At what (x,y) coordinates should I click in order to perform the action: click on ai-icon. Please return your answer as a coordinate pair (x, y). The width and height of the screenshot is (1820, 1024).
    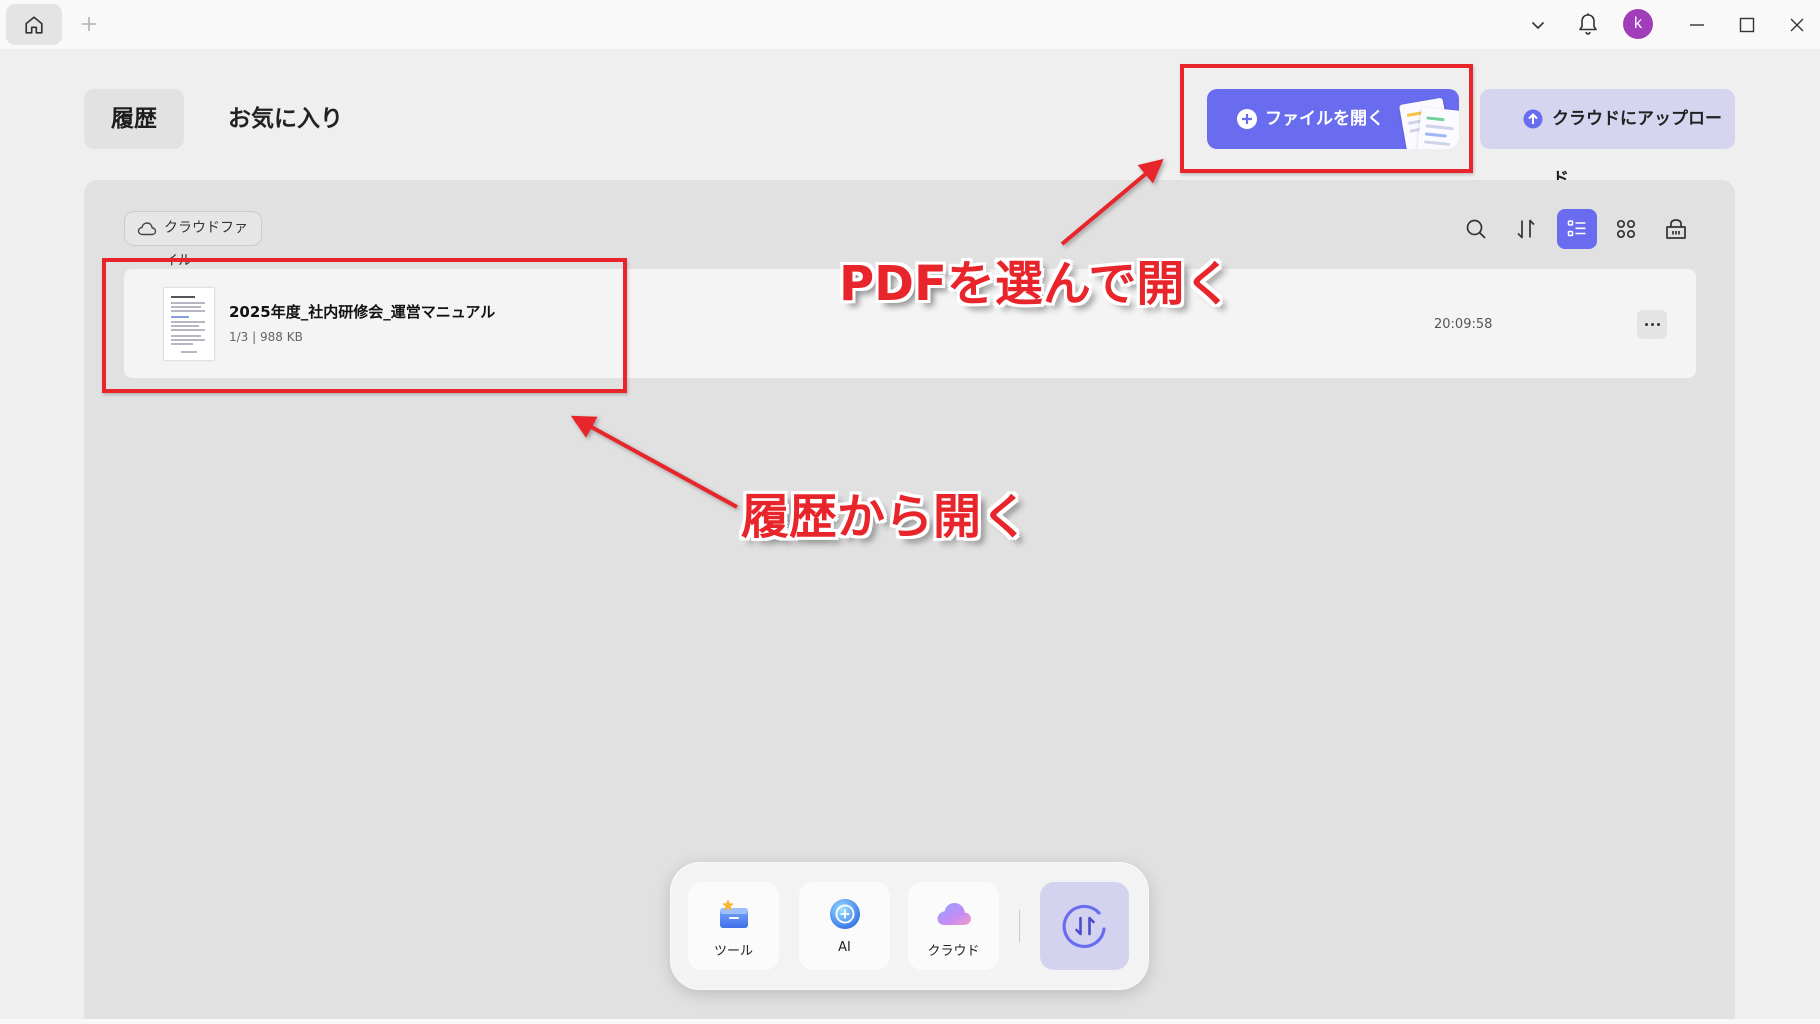
    Looking at the image, I should click on (844, 914).